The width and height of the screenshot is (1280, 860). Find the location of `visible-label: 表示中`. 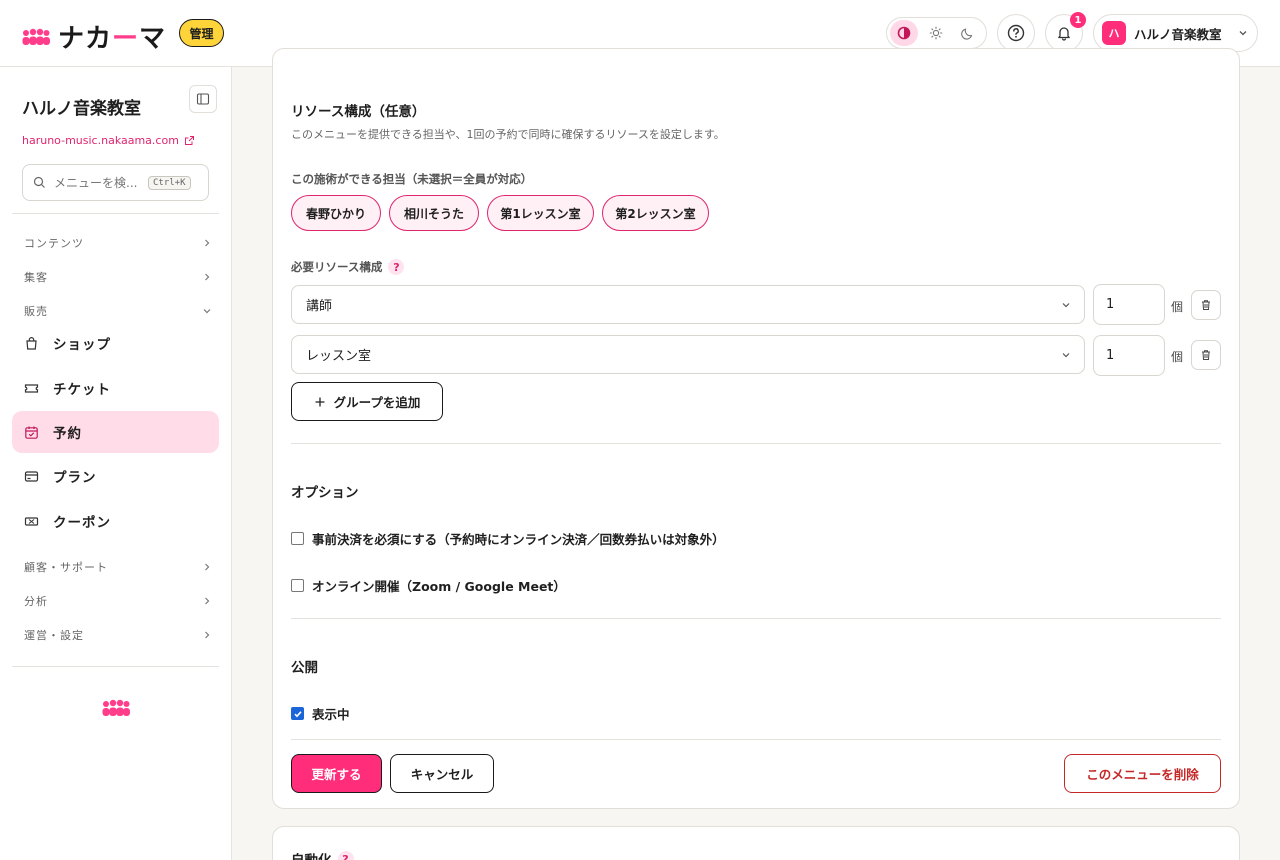

visible-label: 表示中 is located at coordinates (331, 714).